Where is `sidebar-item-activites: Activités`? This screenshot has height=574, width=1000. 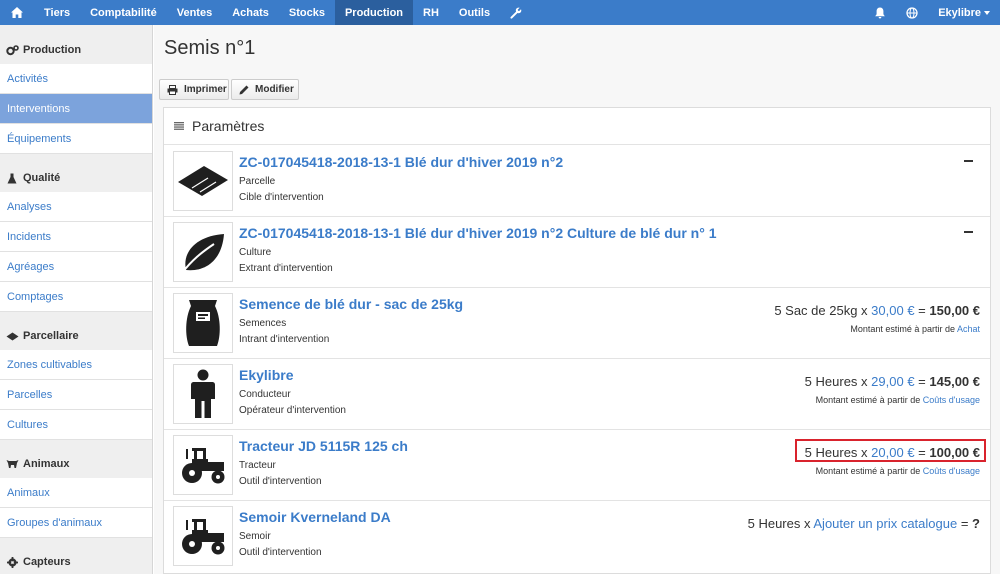 sidebar-item-activites: Activités is located at coordinates (76, 79).